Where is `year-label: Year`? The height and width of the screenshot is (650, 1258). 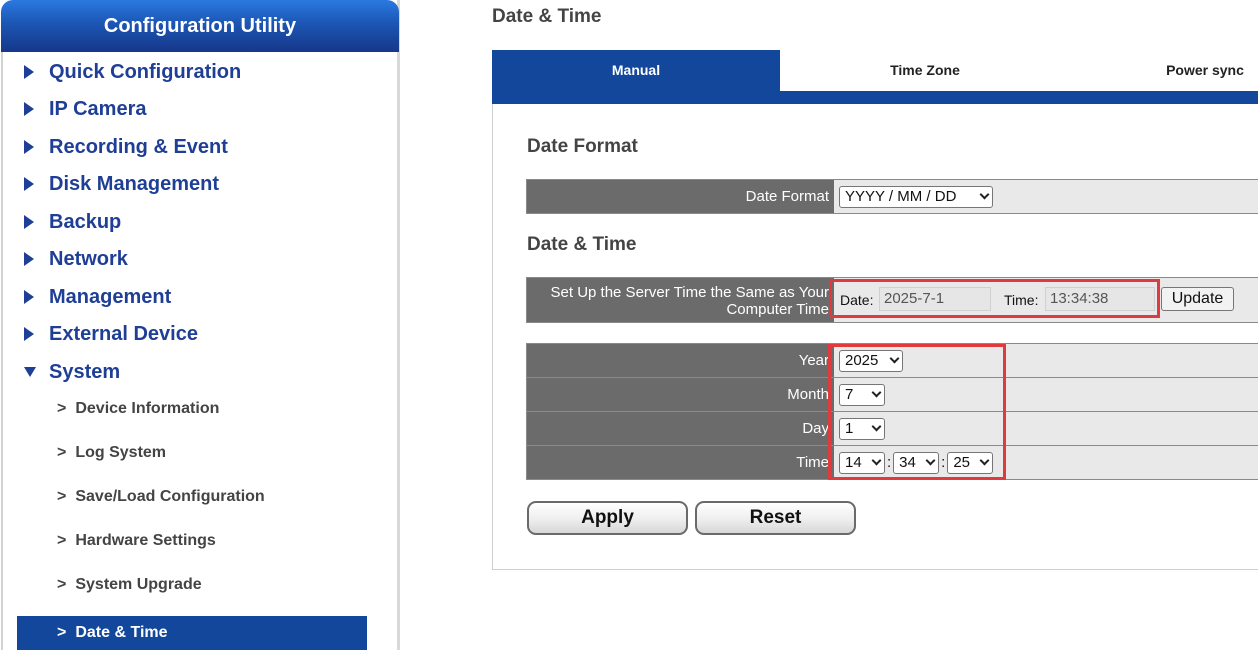 year-label: Year is located at coordinates (680, 360).